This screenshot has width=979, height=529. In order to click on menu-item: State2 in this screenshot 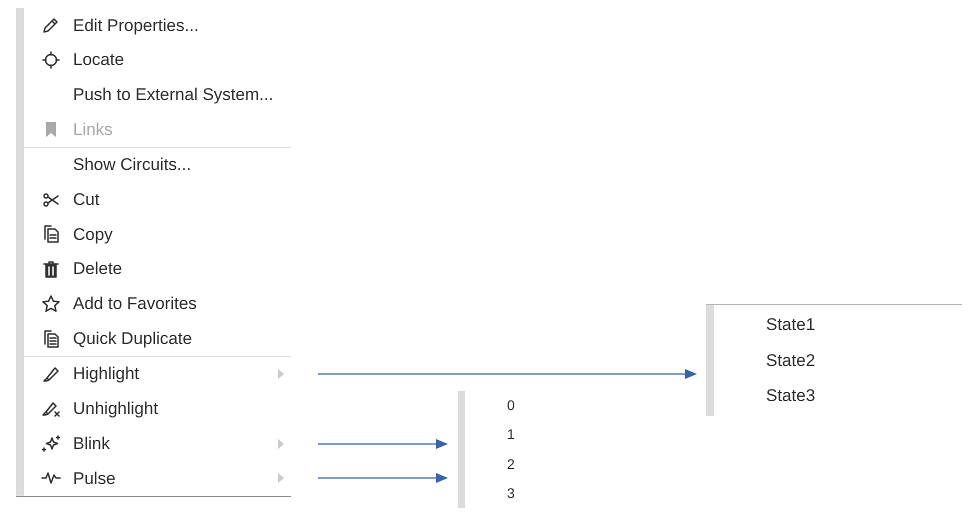, I will do `click(791, 360)`.